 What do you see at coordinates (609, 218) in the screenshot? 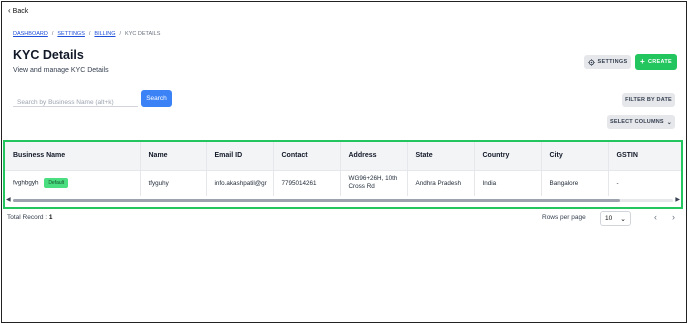
I see `rows-per-page-value: 10` at bounding box center [609, 218].